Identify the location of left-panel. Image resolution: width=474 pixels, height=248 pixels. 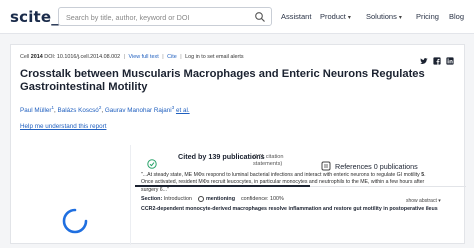
(71, 195).